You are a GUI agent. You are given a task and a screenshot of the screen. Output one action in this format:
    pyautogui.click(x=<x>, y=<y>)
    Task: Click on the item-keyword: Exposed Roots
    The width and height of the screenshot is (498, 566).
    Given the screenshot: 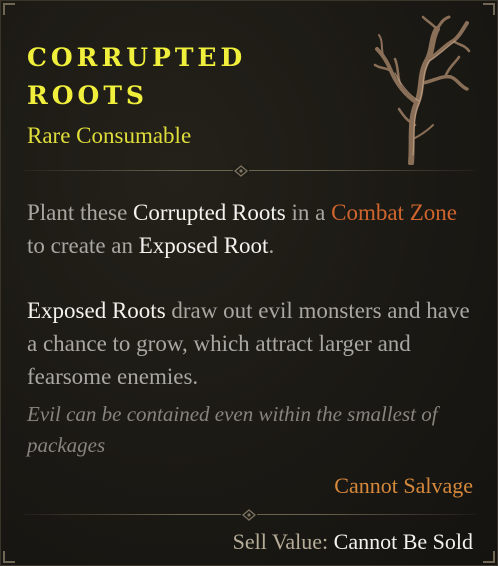 What is the action you would take?
    pyautogui.click(x=96, y=310)
    